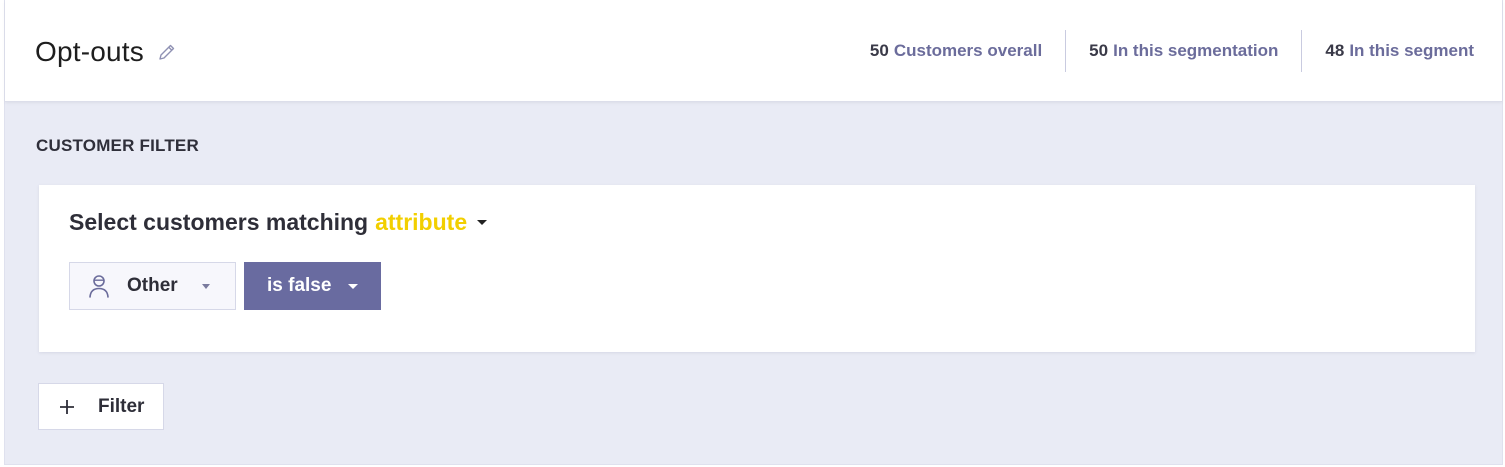 This screenshot has width=1505, height=467. I want to click on page-title: Opt-outs, so click(89, 51).